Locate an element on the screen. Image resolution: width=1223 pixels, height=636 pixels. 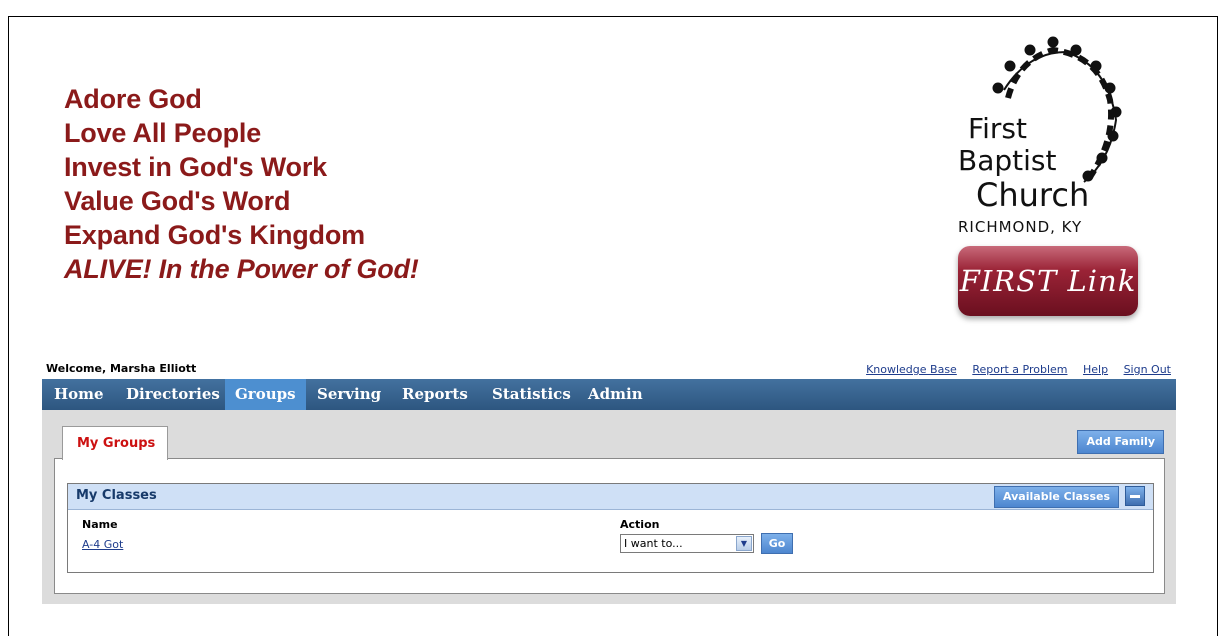
nav-groups: Groups is located at coordinates (265, 394).